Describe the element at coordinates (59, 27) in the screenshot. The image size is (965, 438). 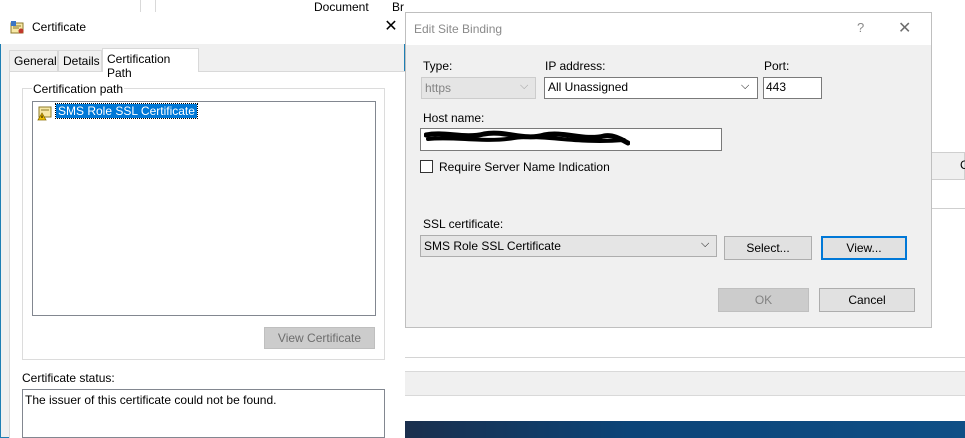
I see `certificate-window-title: Certificate` at that location.